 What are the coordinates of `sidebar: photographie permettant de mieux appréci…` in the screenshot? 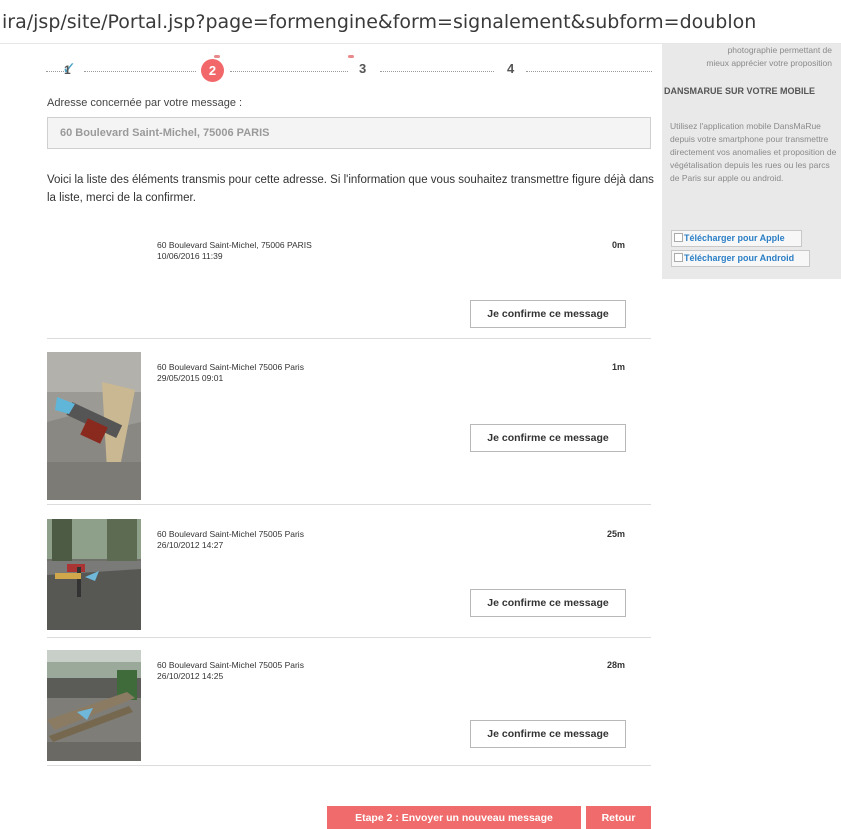 It's located at (751, 161).